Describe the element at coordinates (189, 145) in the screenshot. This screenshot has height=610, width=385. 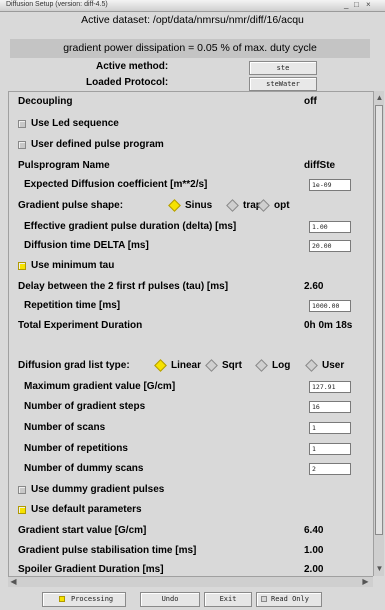
I see `user-defined-row: User defined pulse program` at that location.